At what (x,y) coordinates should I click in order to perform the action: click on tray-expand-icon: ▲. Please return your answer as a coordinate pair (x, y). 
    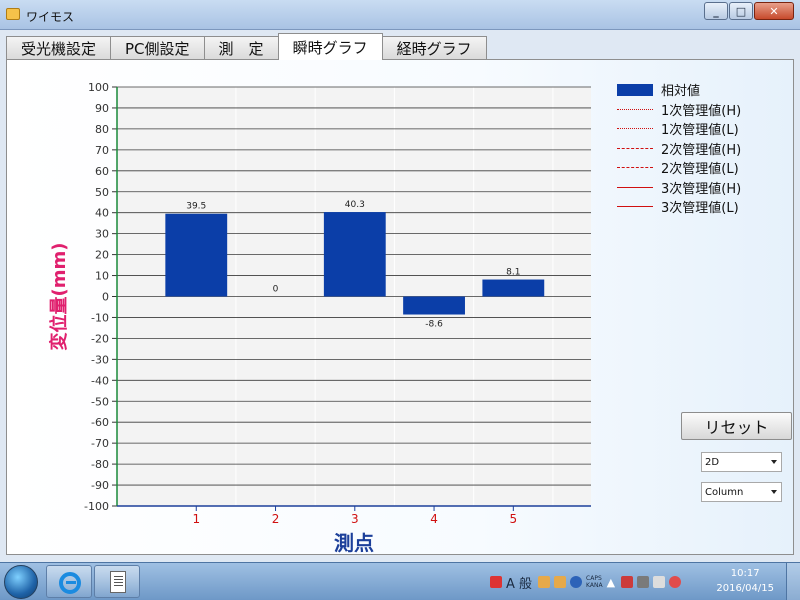
    Looking at the image, I should click on (611, 582).